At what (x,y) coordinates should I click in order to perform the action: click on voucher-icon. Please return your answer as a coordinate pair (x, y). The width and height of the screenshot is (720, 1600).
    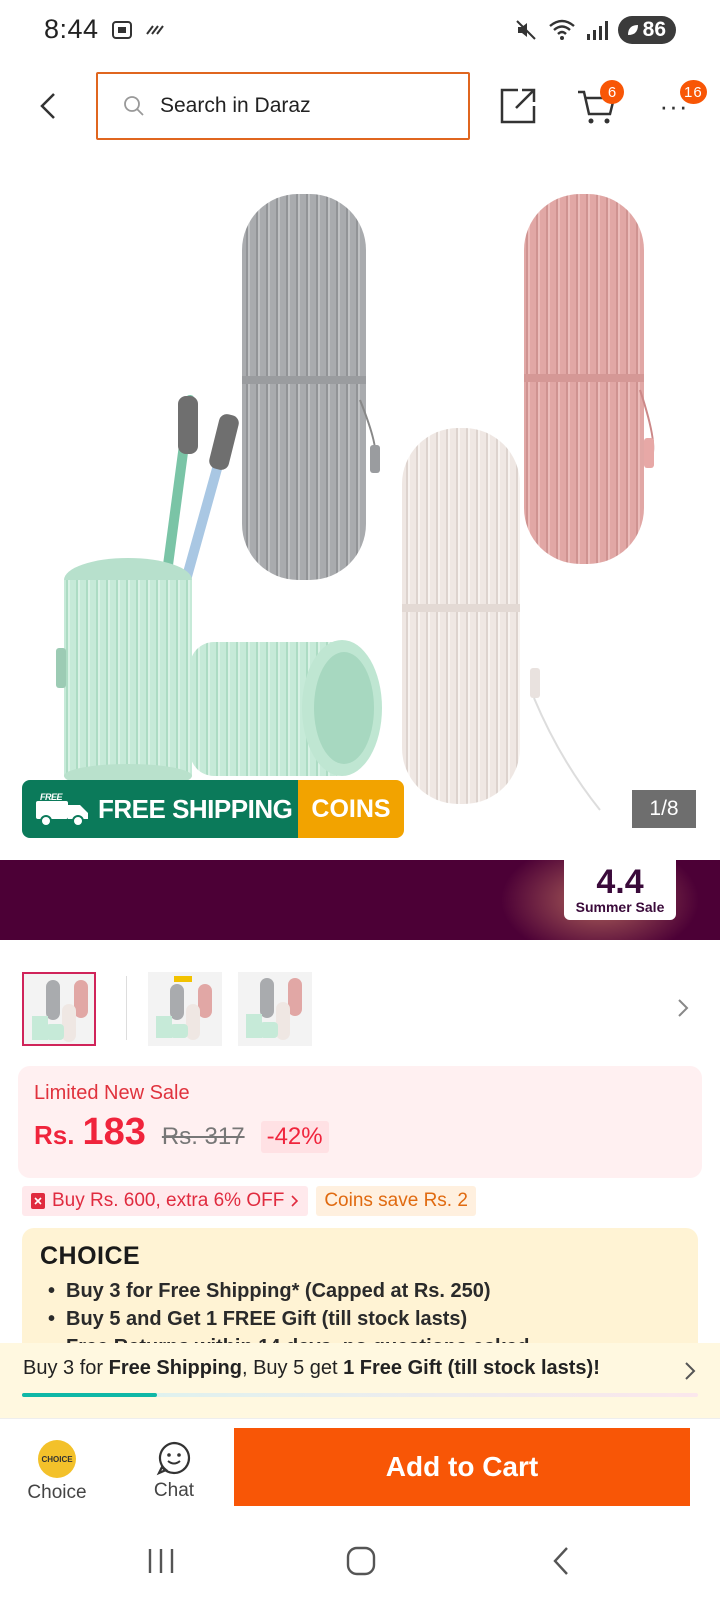
    Looking at the image, I should click on (38, 1201).